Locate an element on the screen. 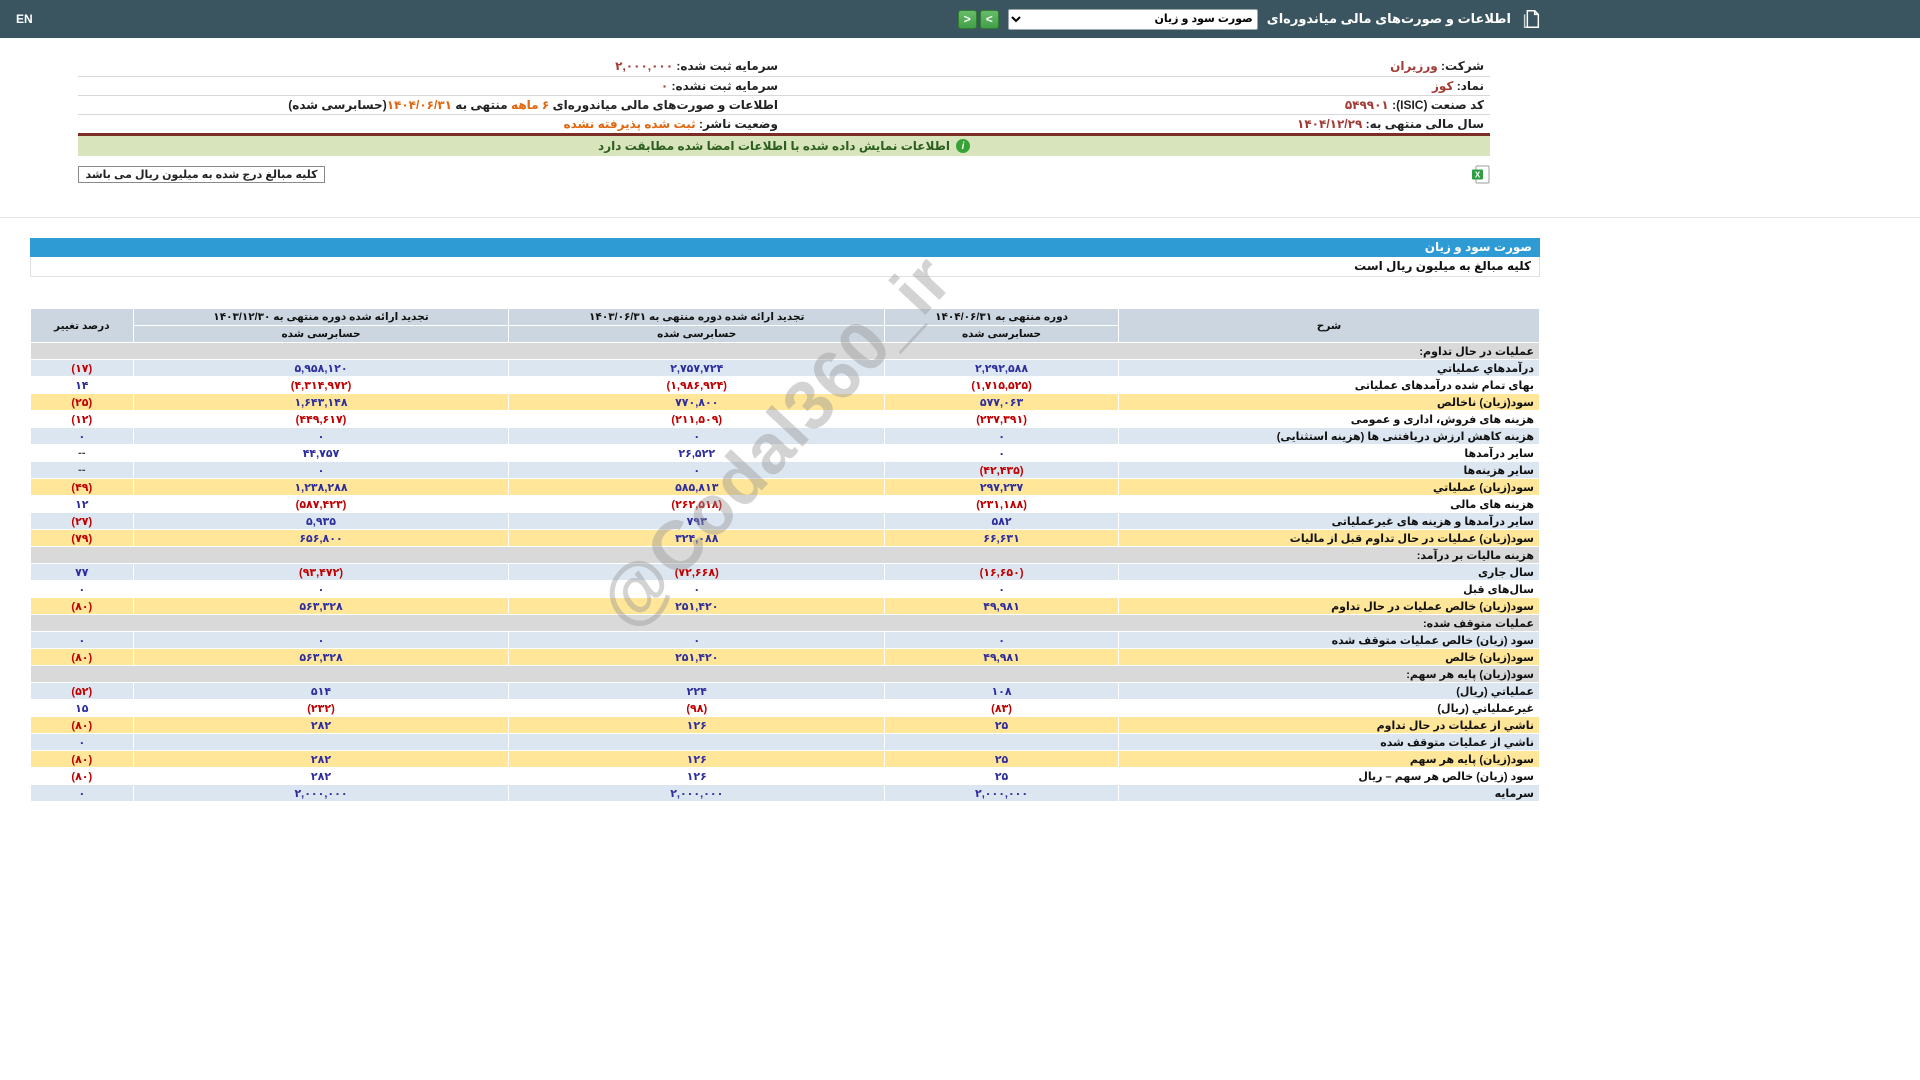  value-cell: (۲۶۲,۵۱۸) is located at coordinates (697, 504).